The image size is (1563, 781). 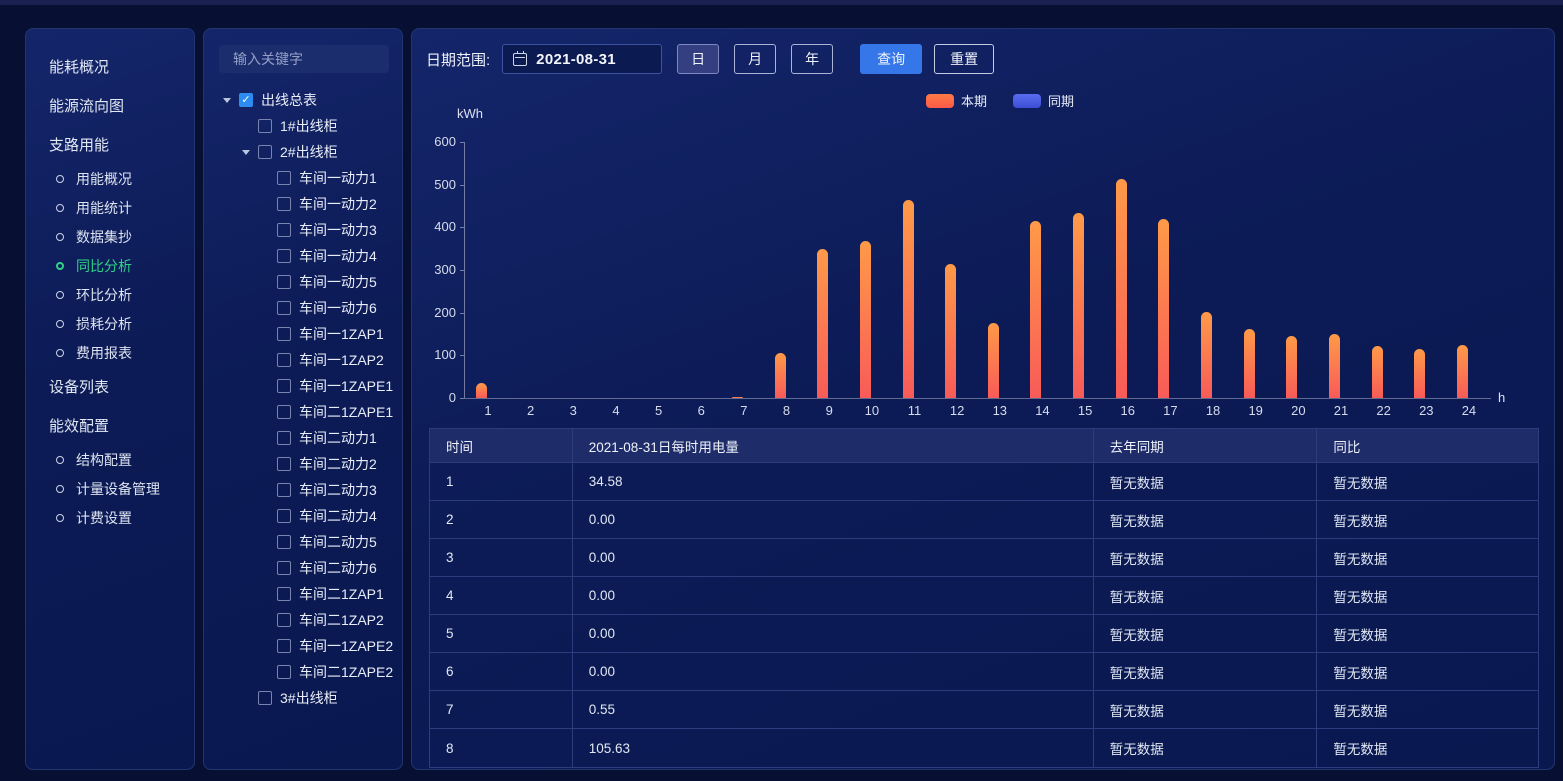 I want to click on tree-row: 车间一动力5, so click(x=303, y=282).